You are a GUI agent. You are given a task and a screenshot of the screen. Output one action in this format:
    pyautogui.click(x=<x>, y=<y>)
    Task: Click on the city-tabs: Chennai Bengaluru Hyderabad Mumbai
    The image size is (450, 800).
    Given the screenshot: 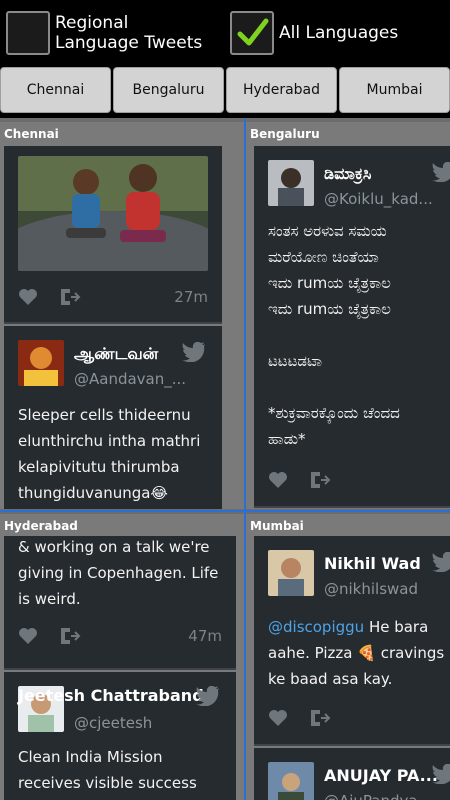 What is the action you would take?
    pyautogui.click(x=225, y=90)
    